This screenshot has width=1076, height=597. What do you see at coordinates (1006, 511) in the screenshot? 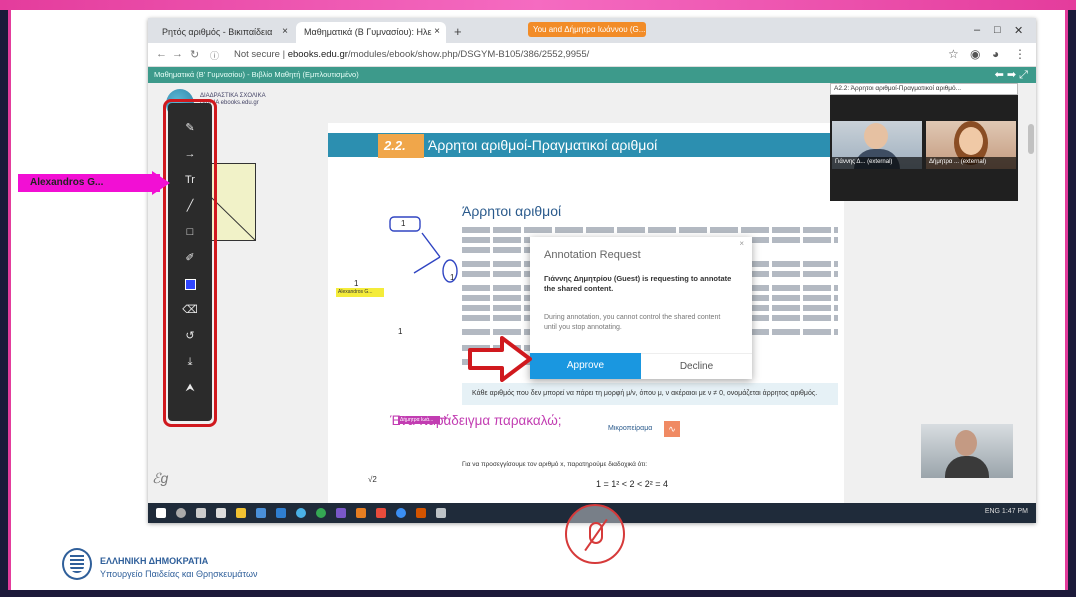
I see `system-tray: ENG 1:47 PM` at bounding box center [1006, 511].